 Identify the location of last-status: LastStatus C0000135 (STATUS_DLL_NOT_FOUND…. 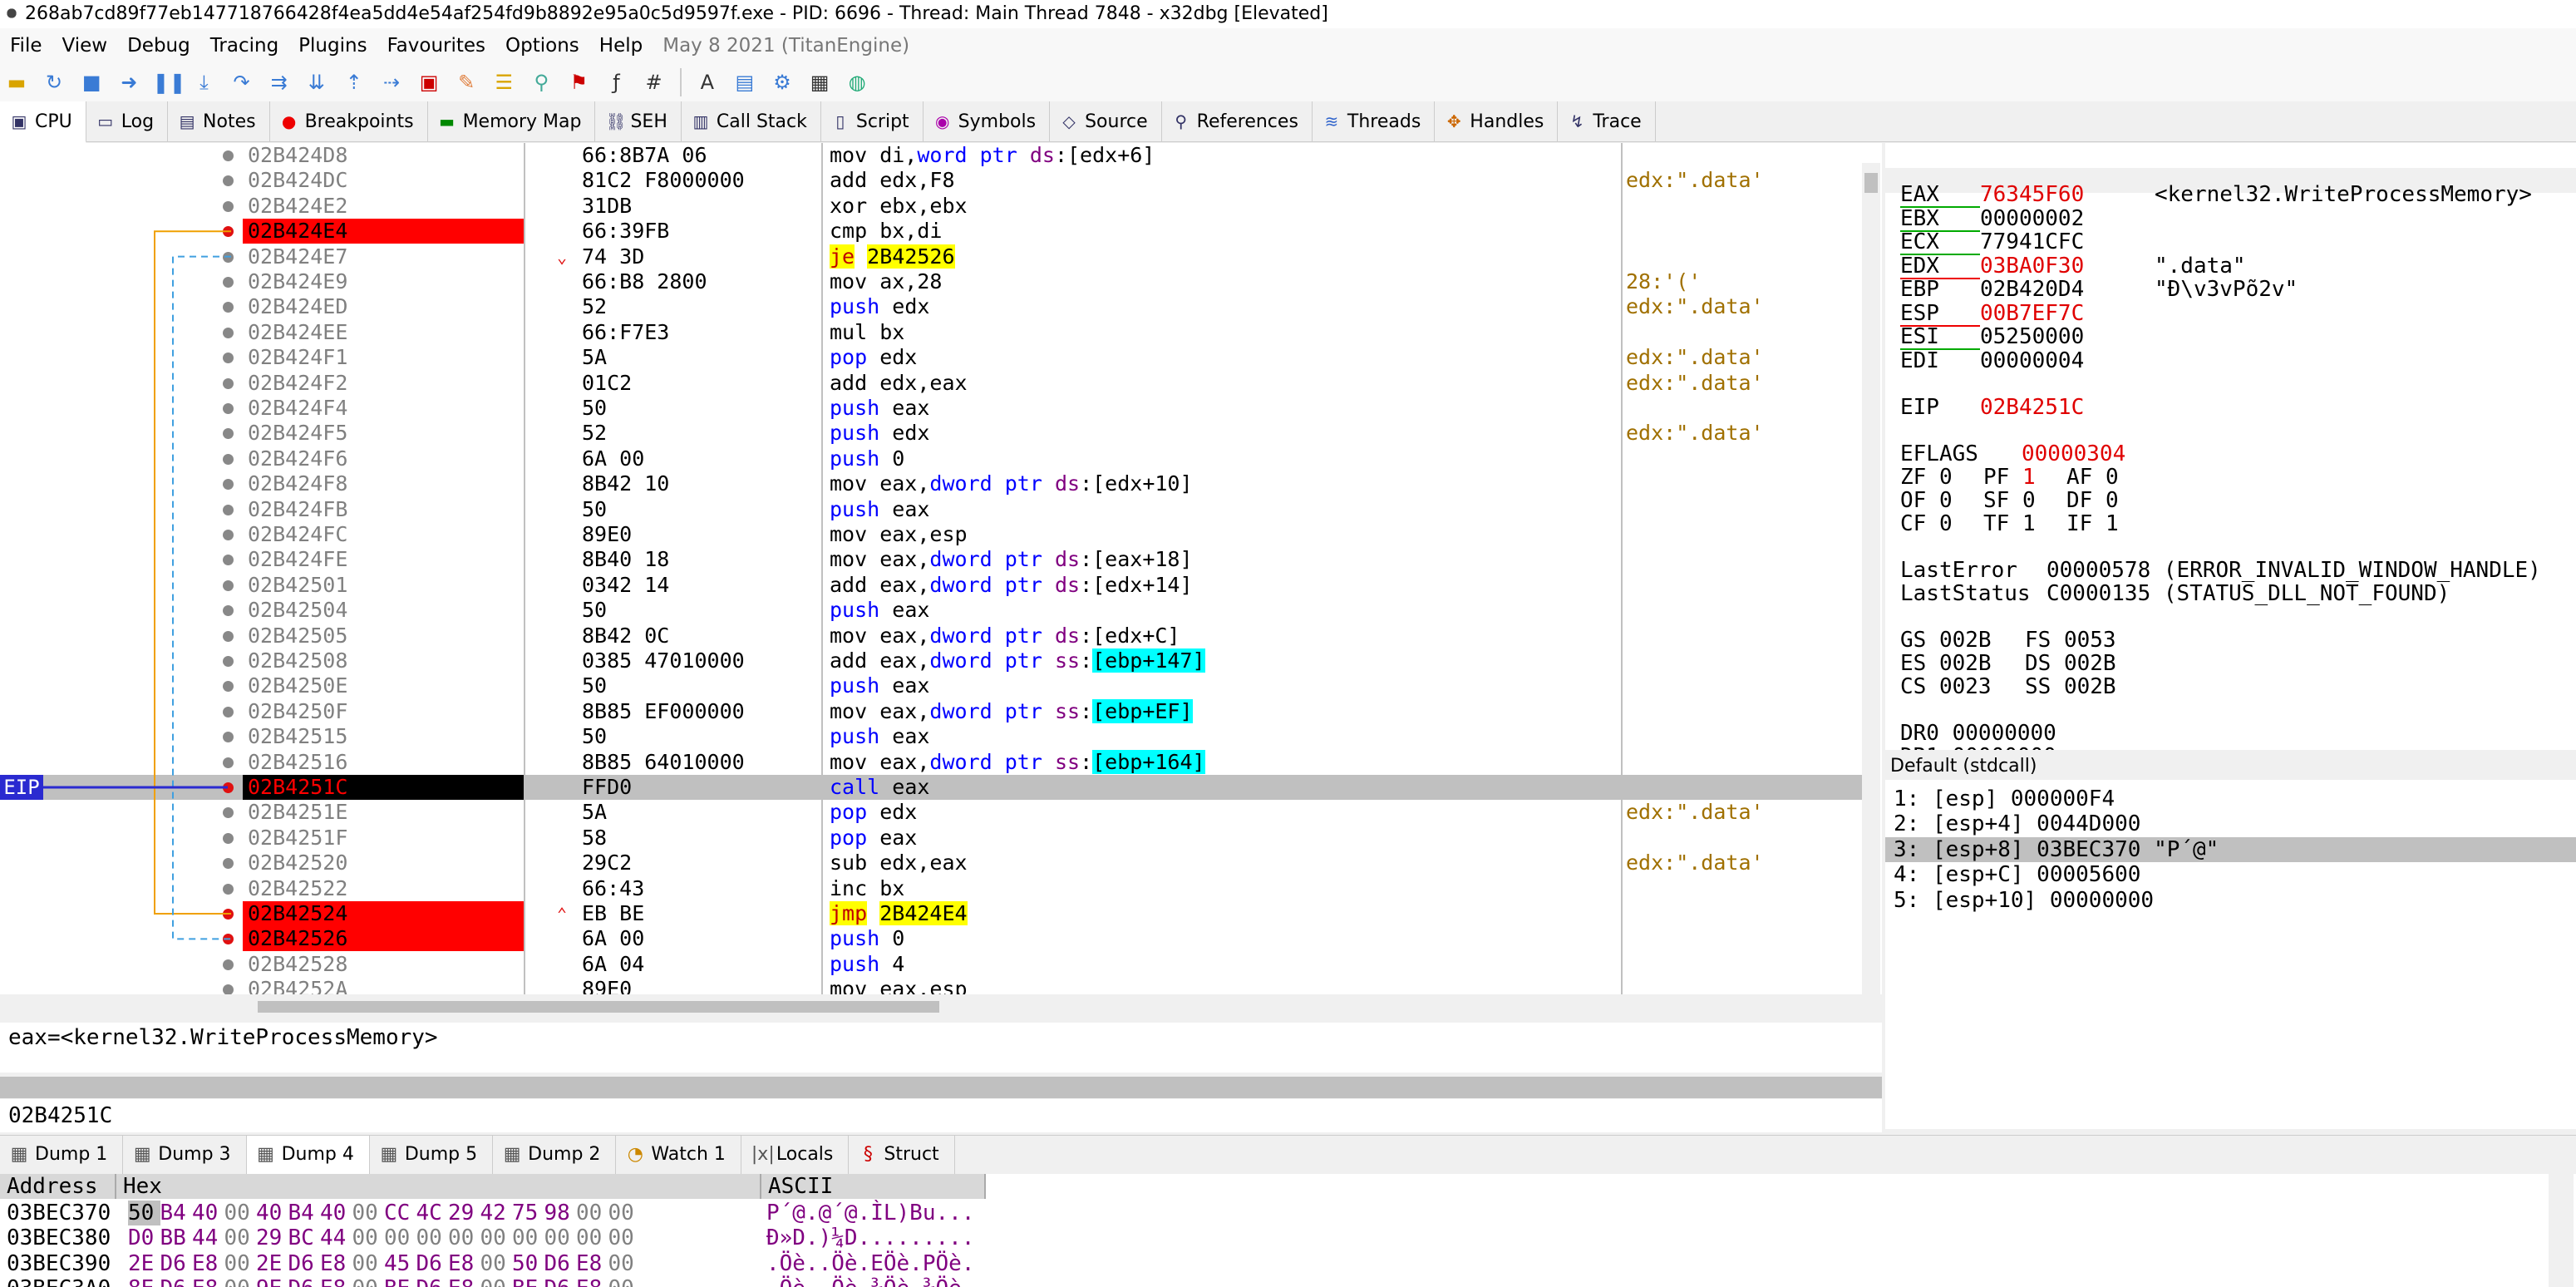
(2175, 593).